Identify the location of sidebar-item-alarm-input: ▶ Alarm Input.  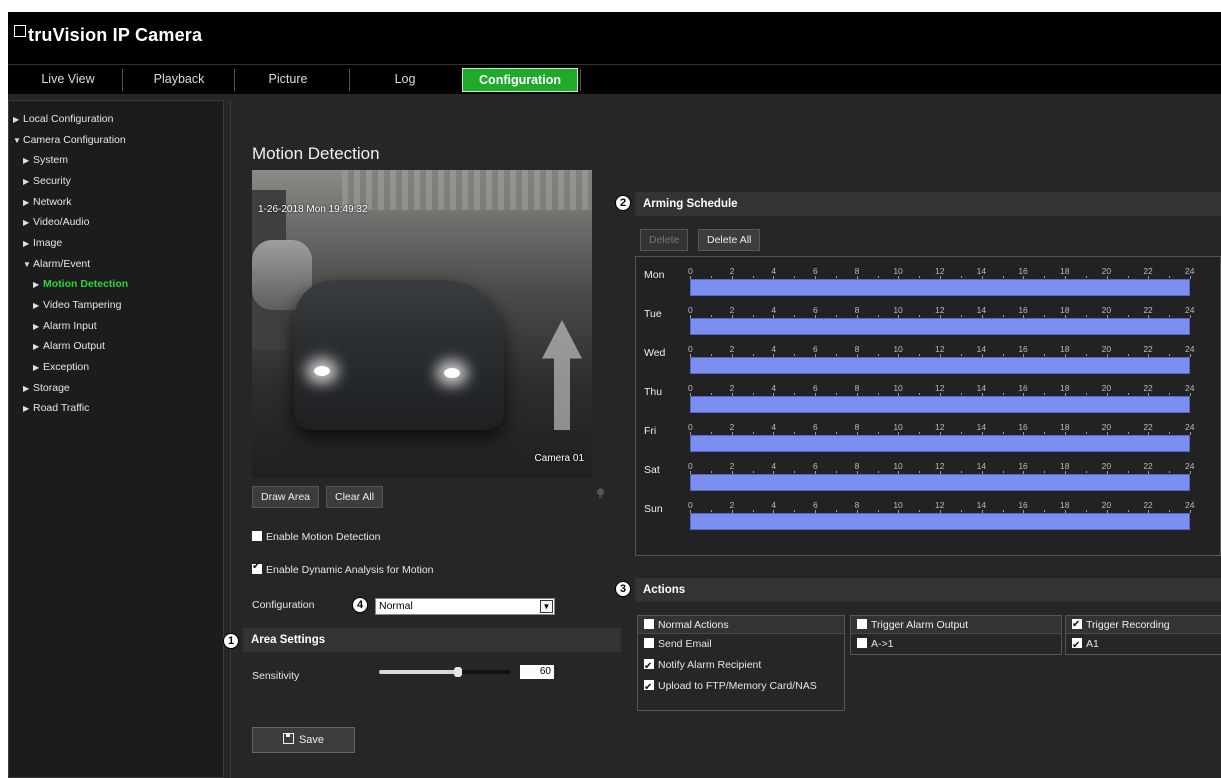
(65, 326).